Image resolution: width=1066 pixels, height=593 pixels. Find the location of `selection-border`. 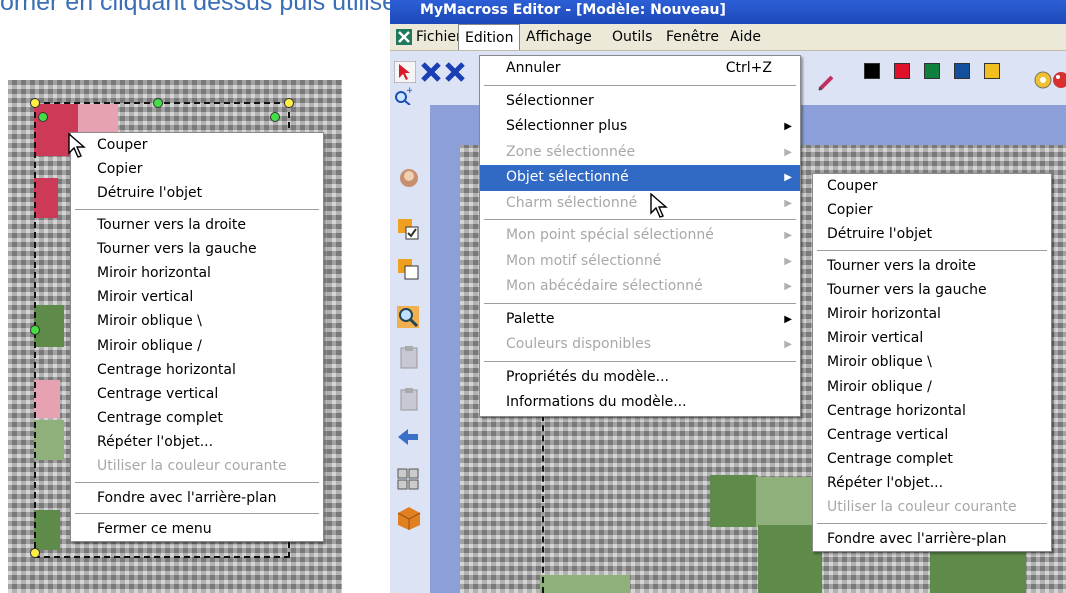

selection-border is located at coordinates (544, 499).